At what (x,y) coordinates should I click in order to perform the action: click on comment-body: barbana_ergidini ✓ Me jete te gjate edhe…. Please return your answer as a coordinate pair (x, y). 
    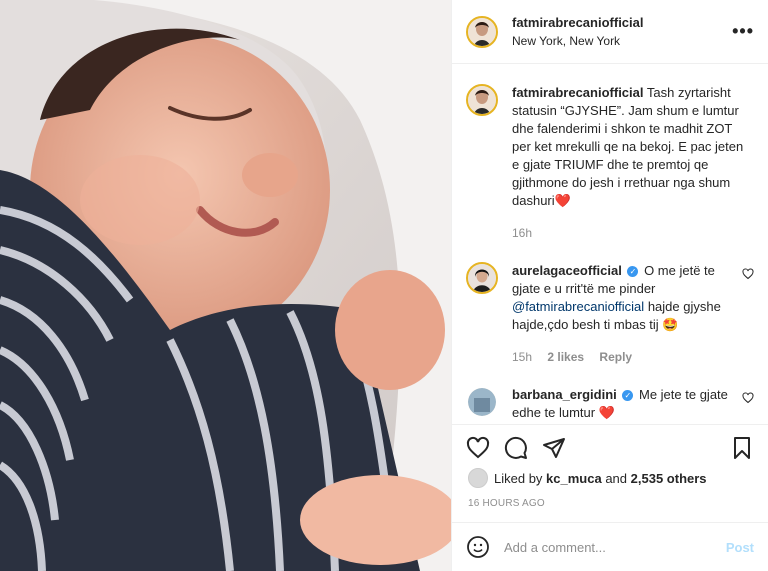
    Looking at the image, I should click on (624, 404).